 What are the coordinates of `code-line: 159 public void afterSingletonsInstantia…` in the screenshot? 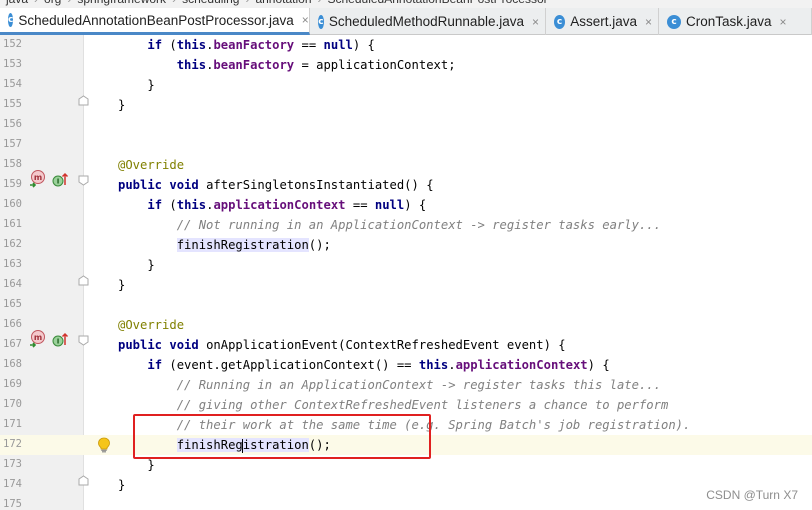 It's located at (406, 185).